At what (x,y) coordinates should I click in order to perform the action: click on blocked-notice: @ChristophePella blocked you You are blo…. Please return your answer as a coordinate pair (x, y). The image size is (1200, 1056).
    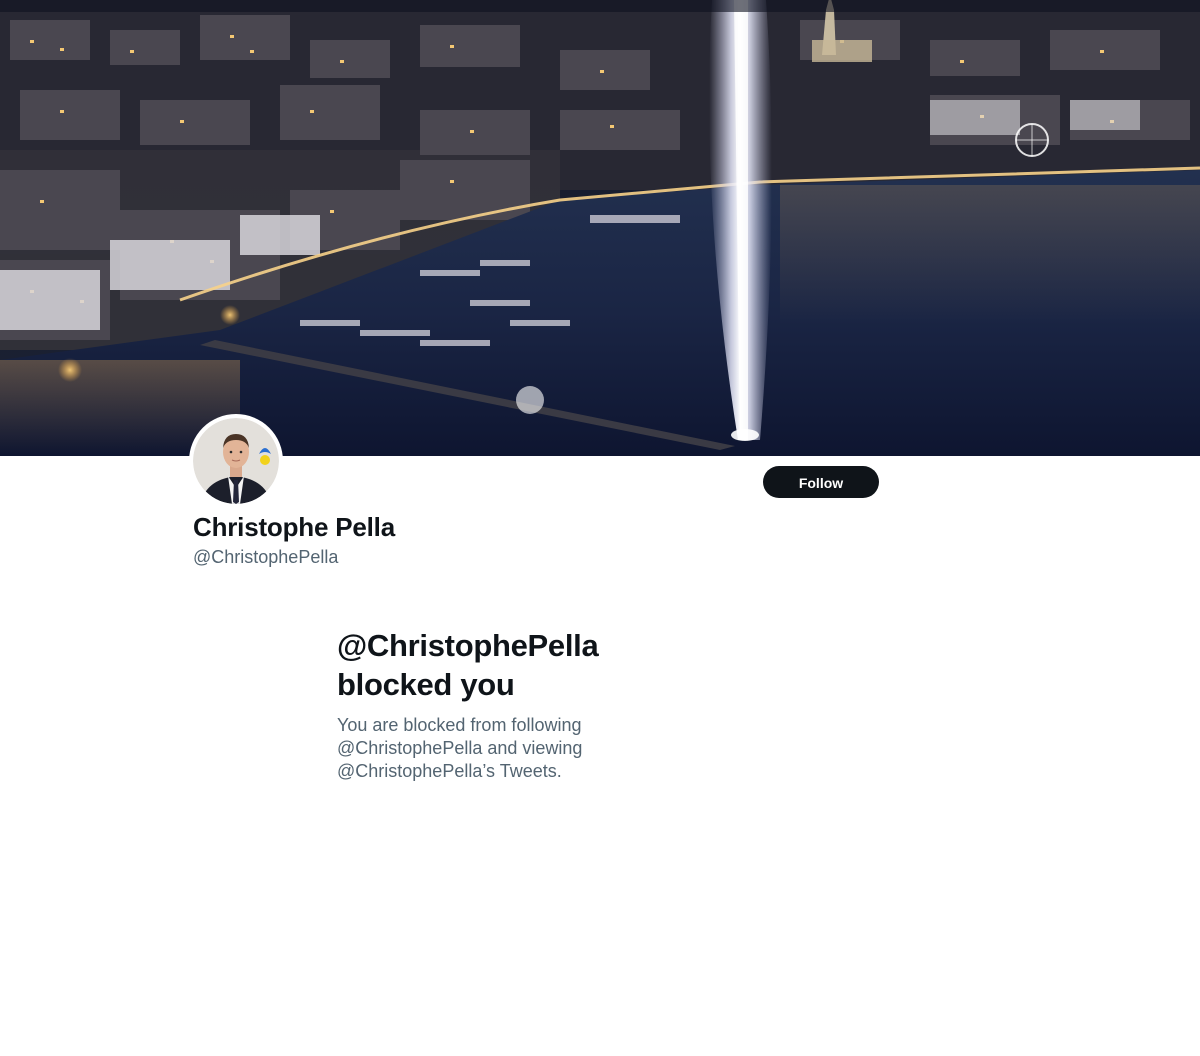
    Looking at the image, I should click on (497, 704).